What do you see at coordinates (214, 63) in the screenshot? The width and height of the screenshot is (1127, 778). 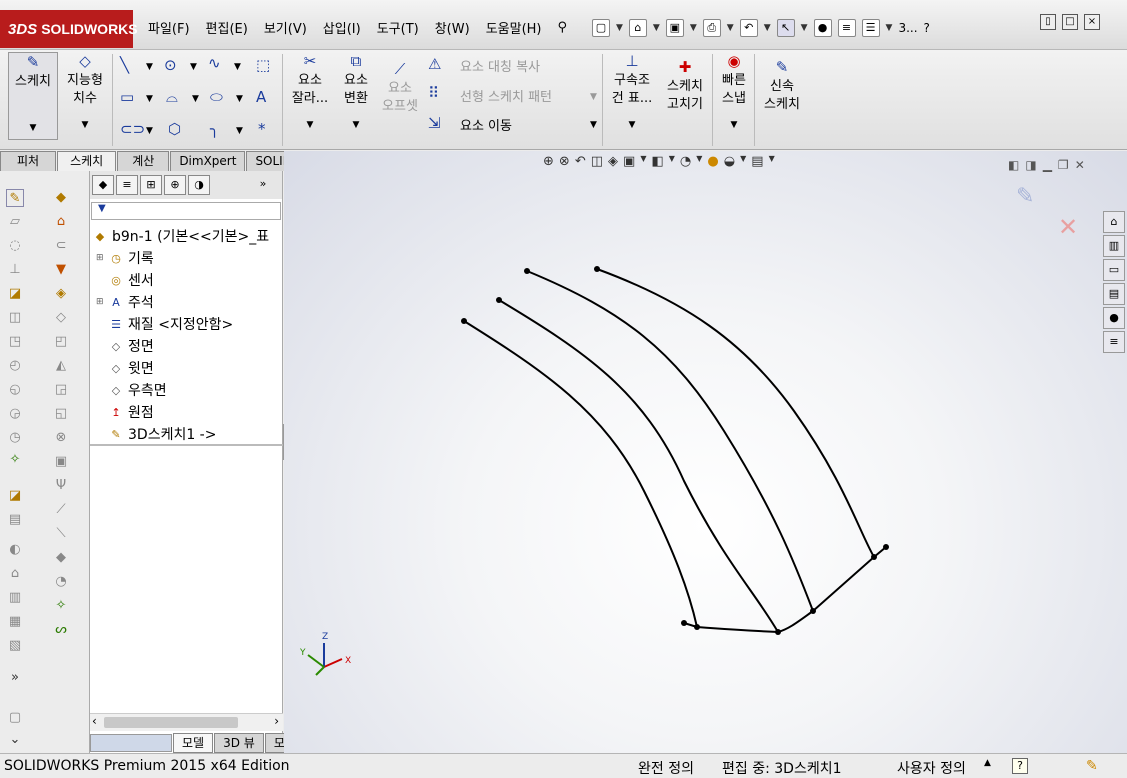 I see `spline-icon: ∿` at bounding box center [214, 63].